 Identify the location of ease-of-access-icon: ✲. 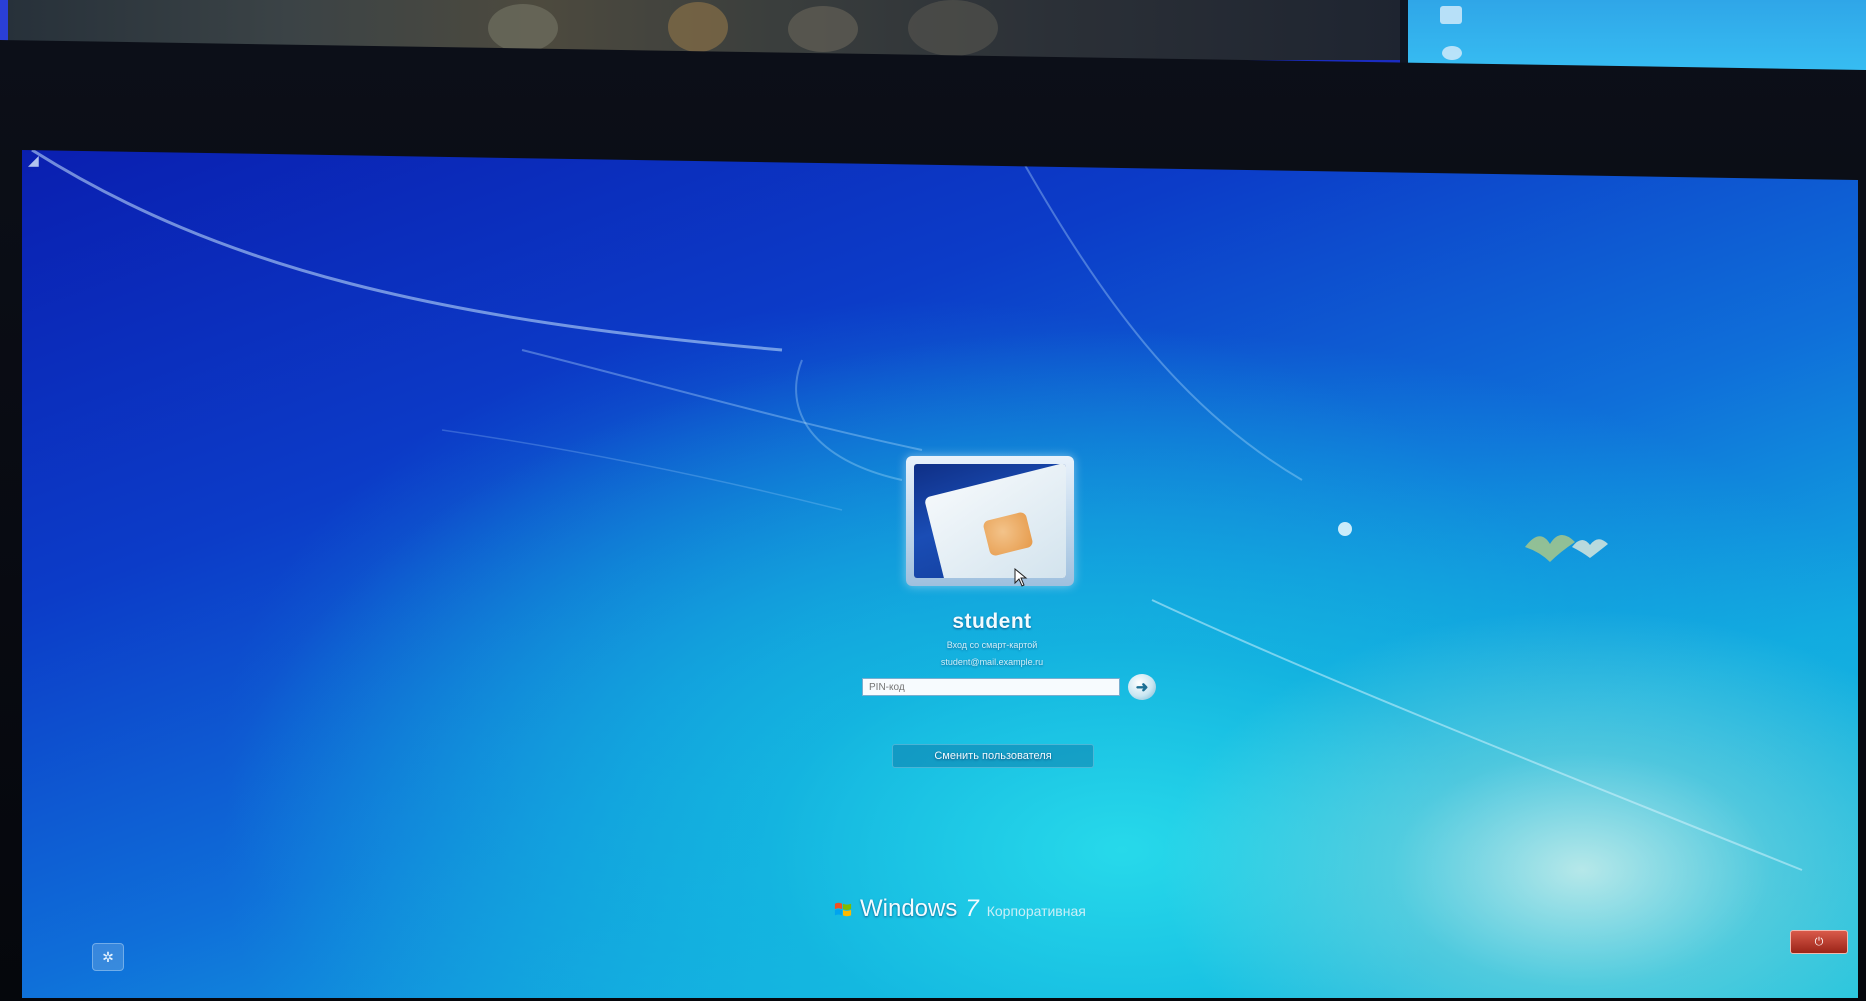
(108, 957).